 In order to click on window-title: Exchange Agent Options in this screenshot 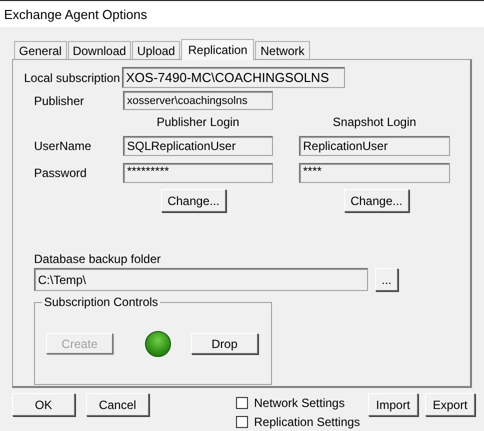, I will do `click(76, 14)`.